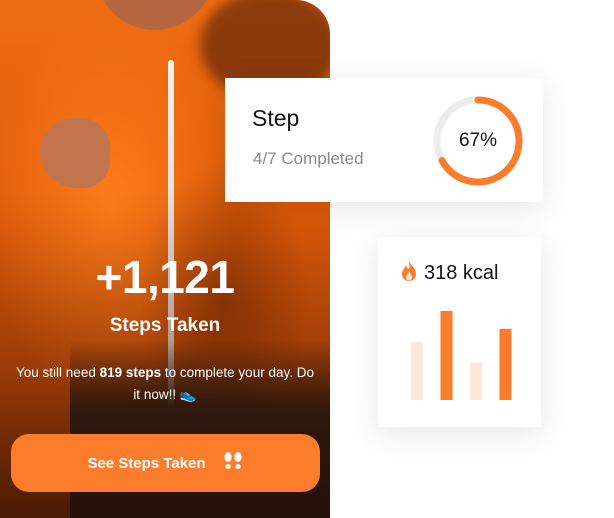 This screenshot has height=518, width=614. I want to click on need-steps: 819 steps, so click(130, 372).